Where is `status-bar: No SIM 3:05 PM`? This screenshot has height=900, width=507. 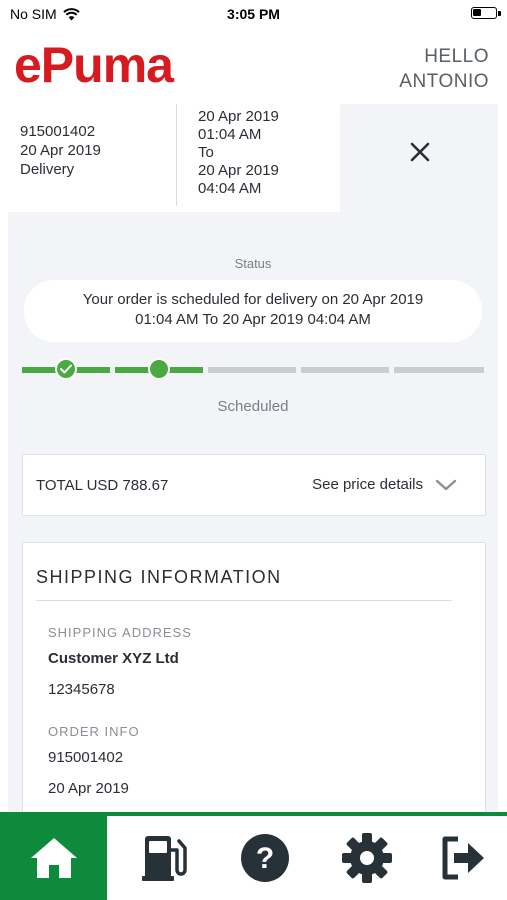
status-bar: No SIM 3:05 PM is located at coordinates (253, 14).